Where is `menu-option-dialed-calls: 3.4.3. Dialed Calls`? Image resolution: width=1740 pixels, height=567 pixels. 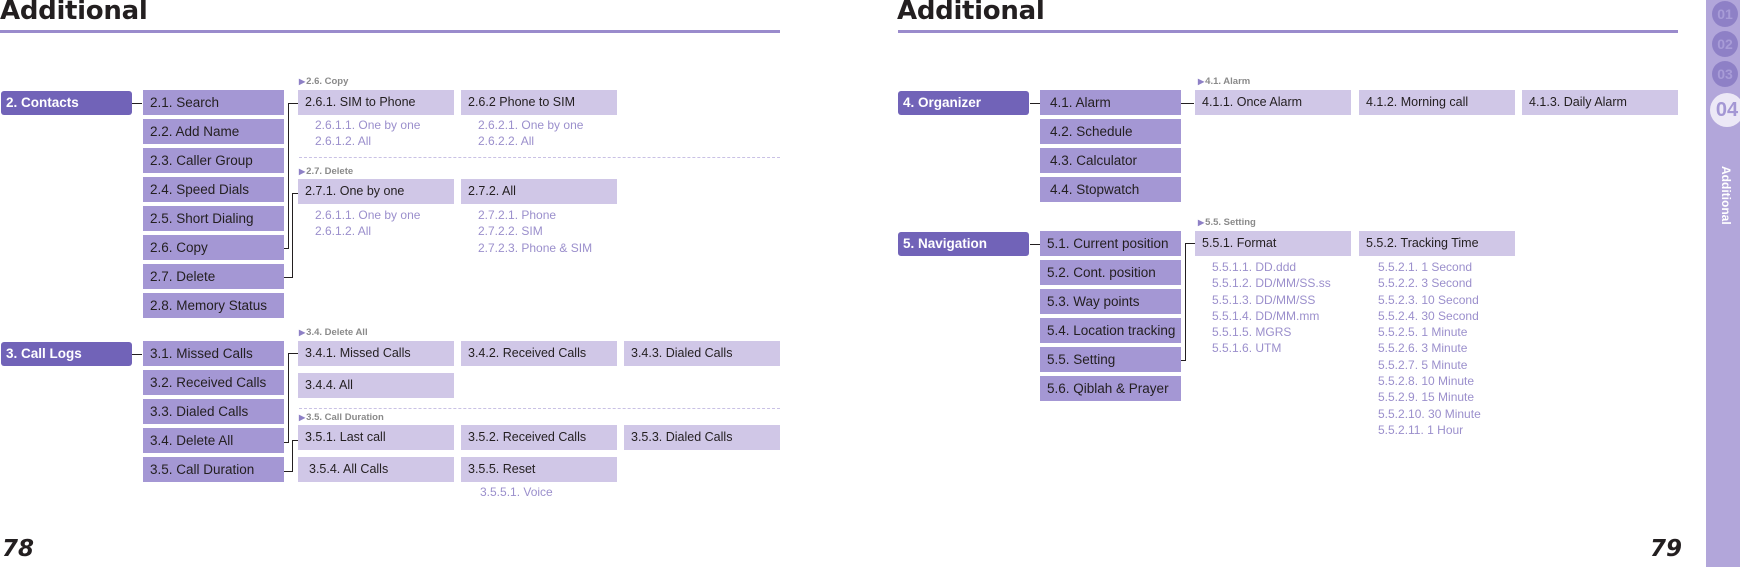 menu-option-dialed-calls: 3.4.3. Dialed Calls is located at coordinates (702, 353).